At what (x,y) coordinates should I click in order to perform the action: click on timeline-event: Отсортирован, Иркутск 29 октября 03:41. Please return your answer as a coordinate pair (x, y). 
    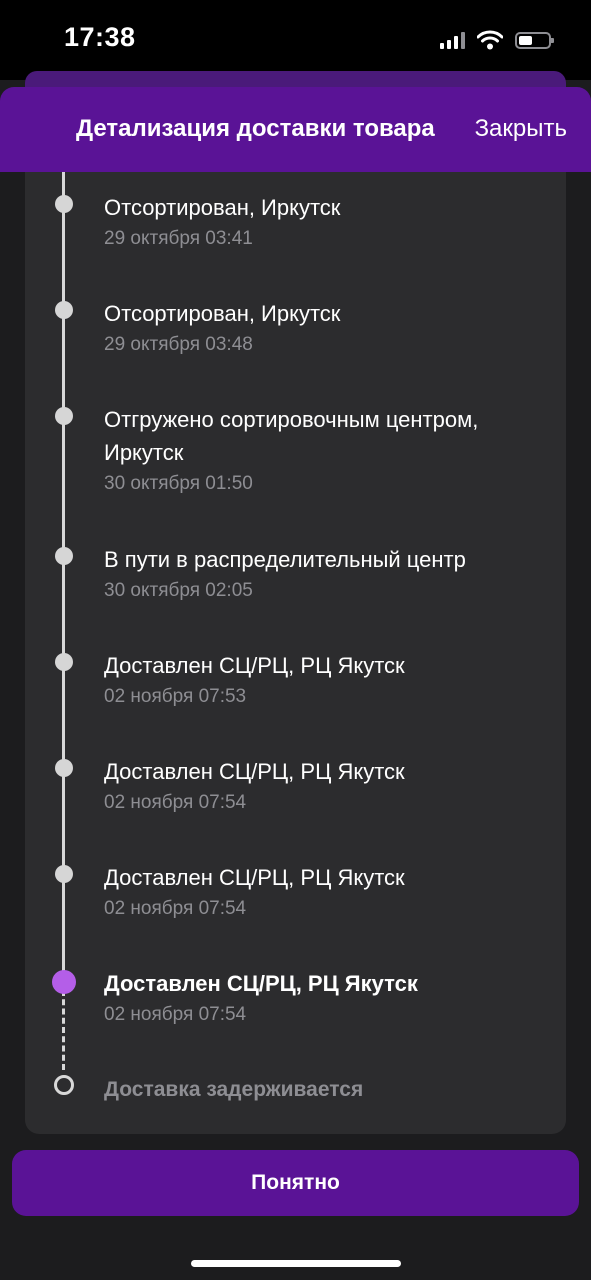
    Looking at the image, I should click on (324, 222).